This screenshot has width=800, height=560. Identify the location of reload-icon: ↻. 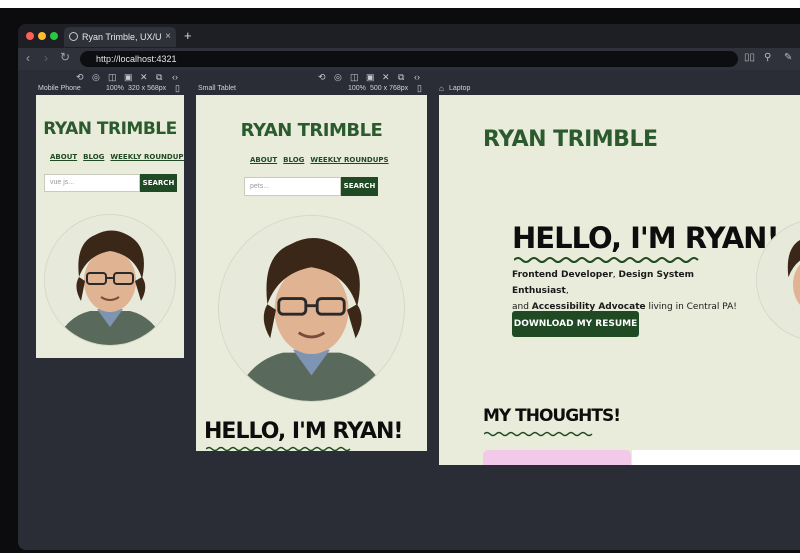
(65, 57).